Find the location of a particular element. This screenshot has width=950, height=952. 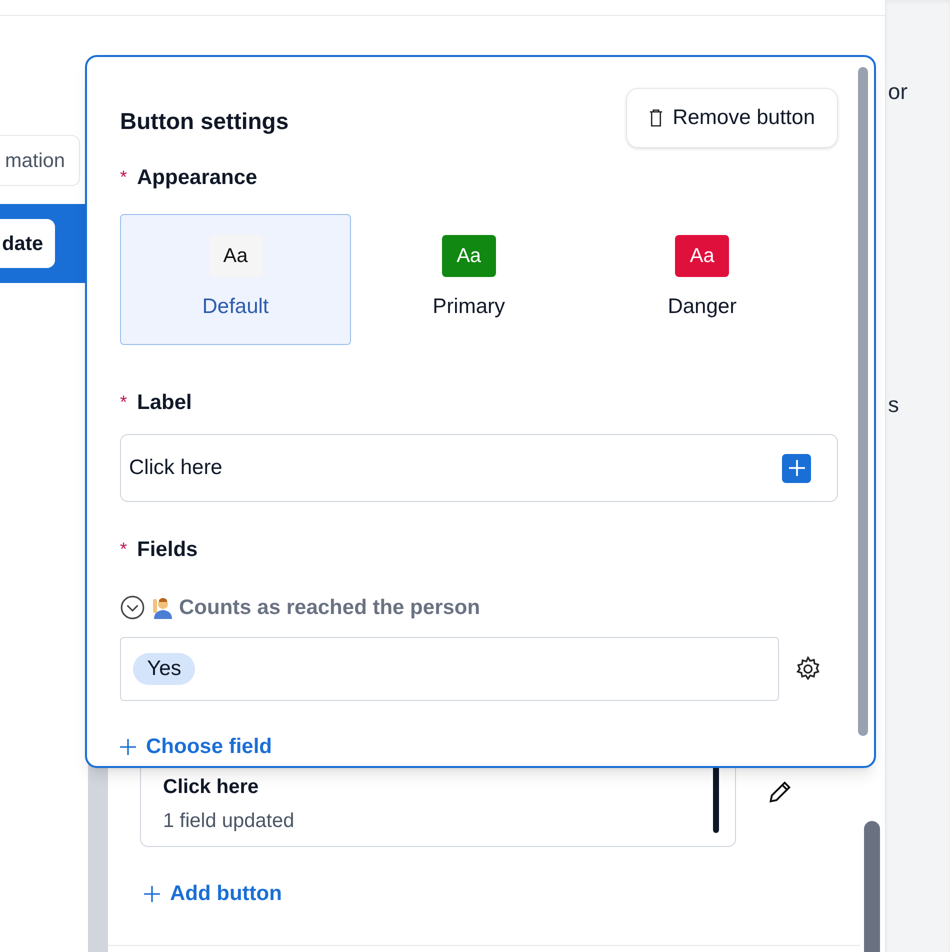

trash-icon is located at coordinates (655, 118).